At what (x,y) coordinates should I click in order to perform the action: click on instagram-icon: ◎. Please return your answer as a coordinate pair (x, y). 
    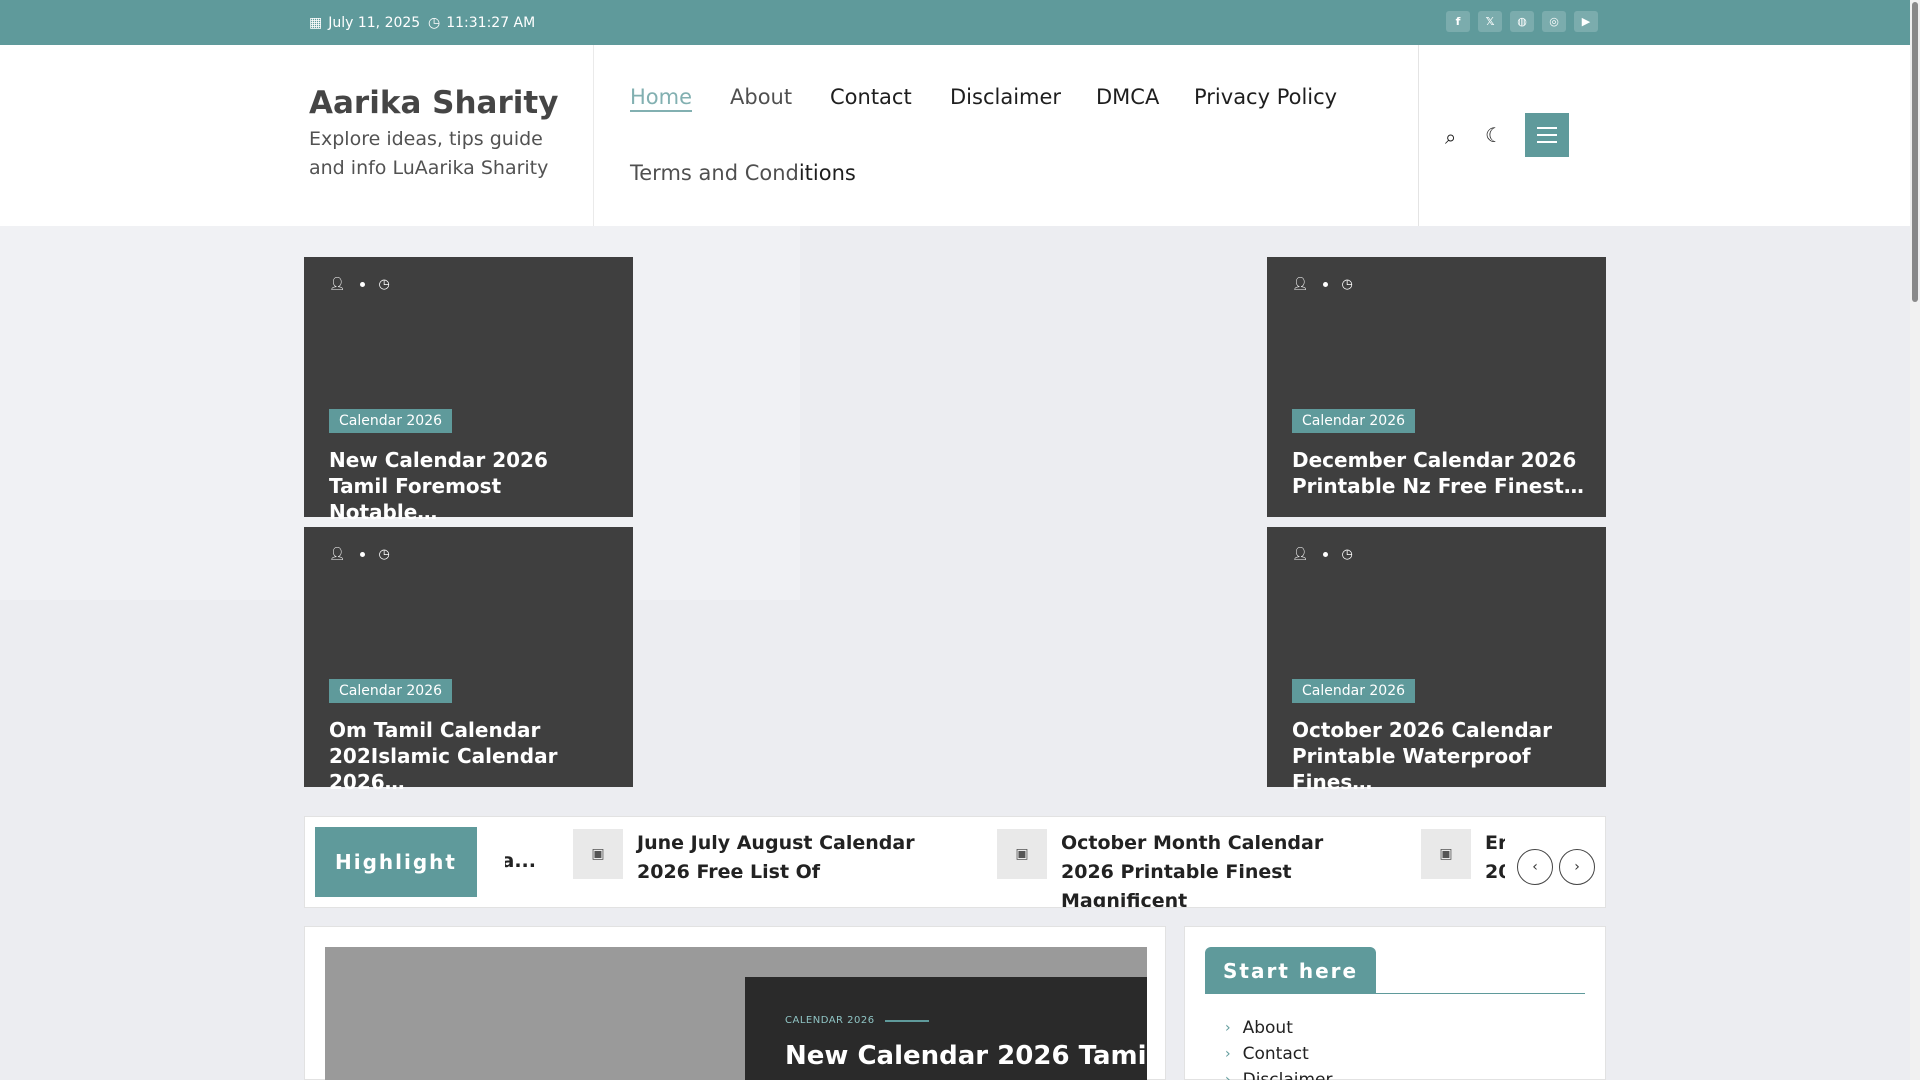
    Looking at the image, I should click on (1554, 21).